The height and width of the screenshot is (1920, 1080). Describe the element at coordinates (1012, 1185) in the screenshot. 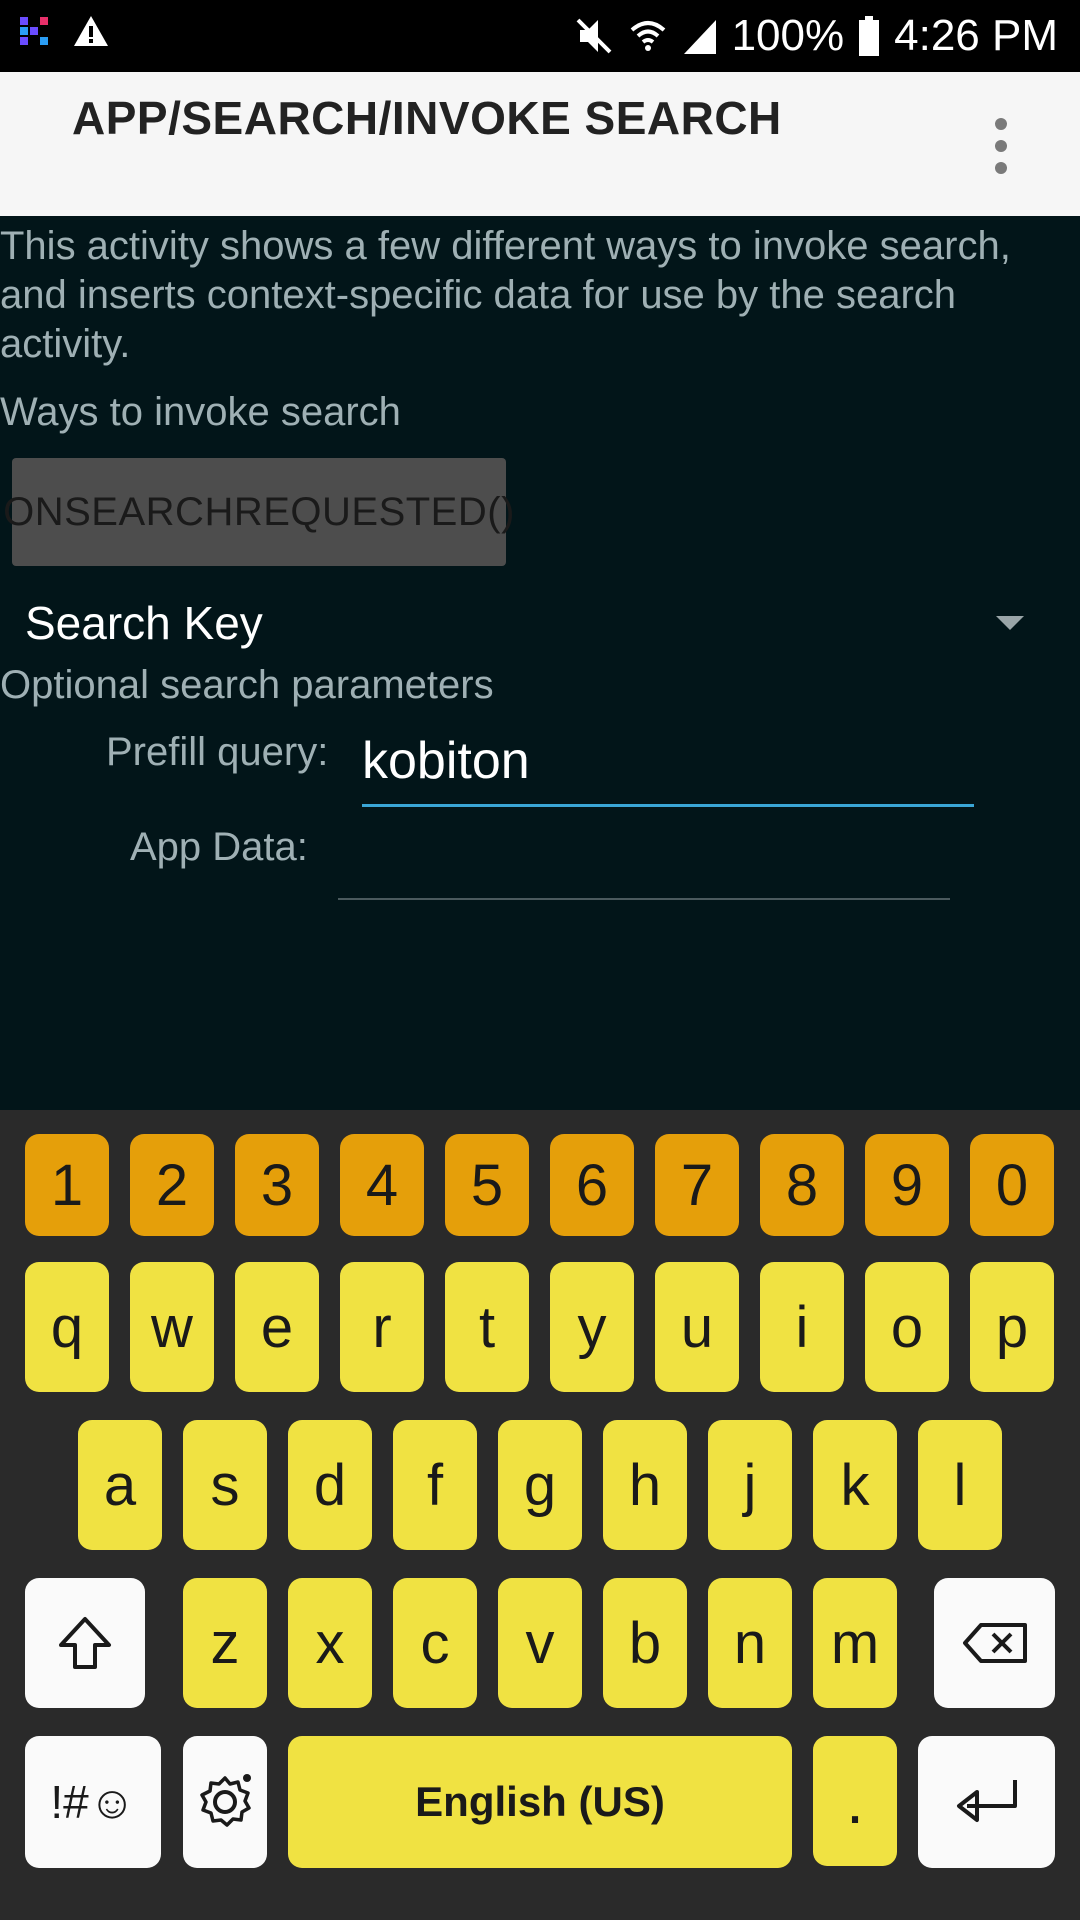

I see `key-0: 0` at that location.